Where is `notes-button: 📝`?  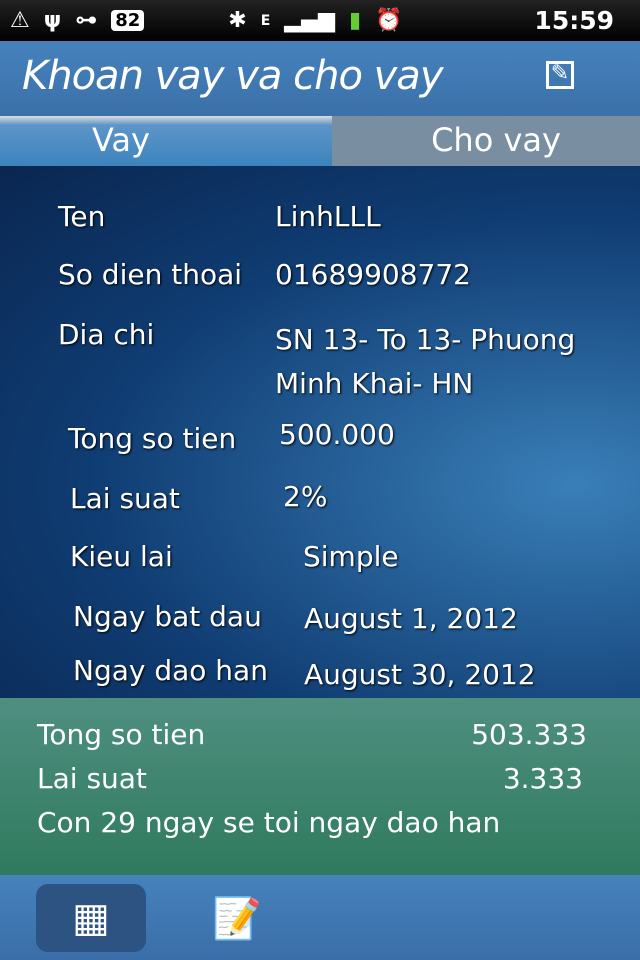
notes-button: 📝 is located at coordinates (237, 918).